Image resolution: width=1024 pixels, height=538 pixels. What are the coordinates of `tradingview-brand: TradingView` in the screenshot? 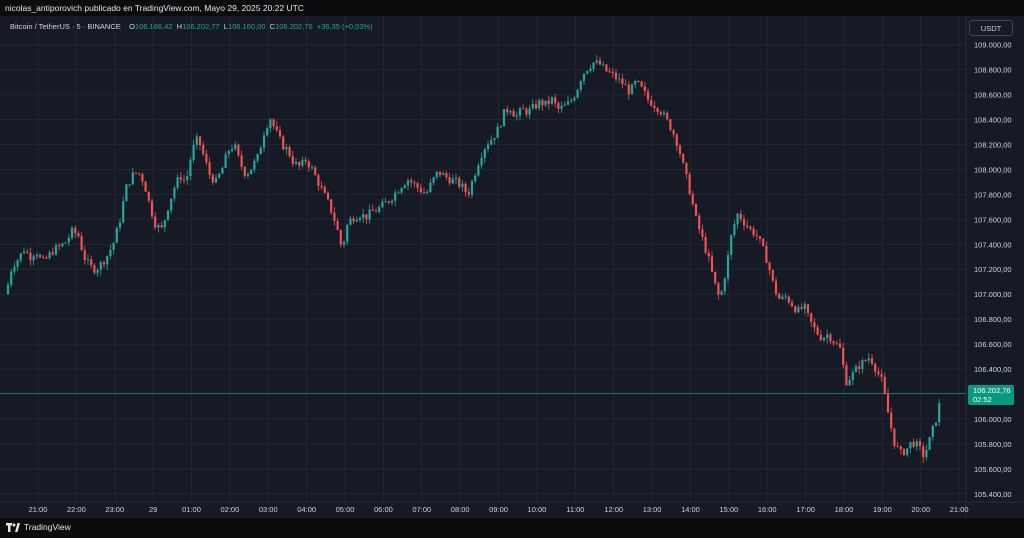 It's located at (38, 527).